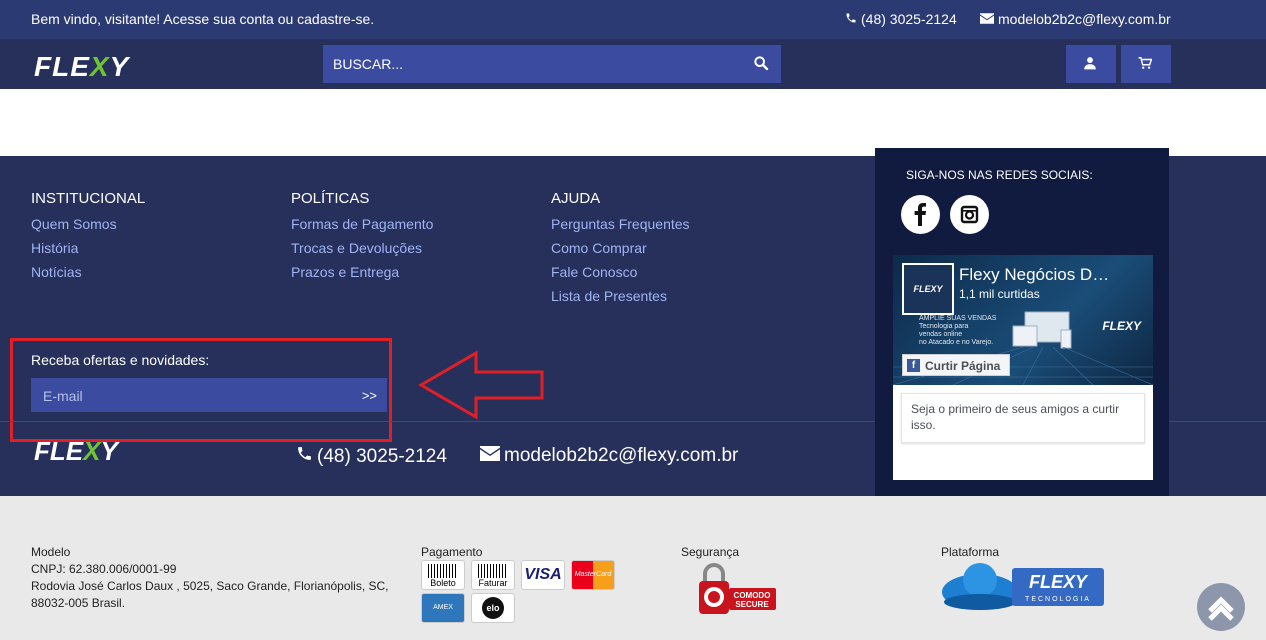 This screenshot has width=1266, height=640. Describe the element at coordinates (104, 569) in the screenshot. I see `company-cnpj: CNPJ: 62.380.006/0001-99` at that location.